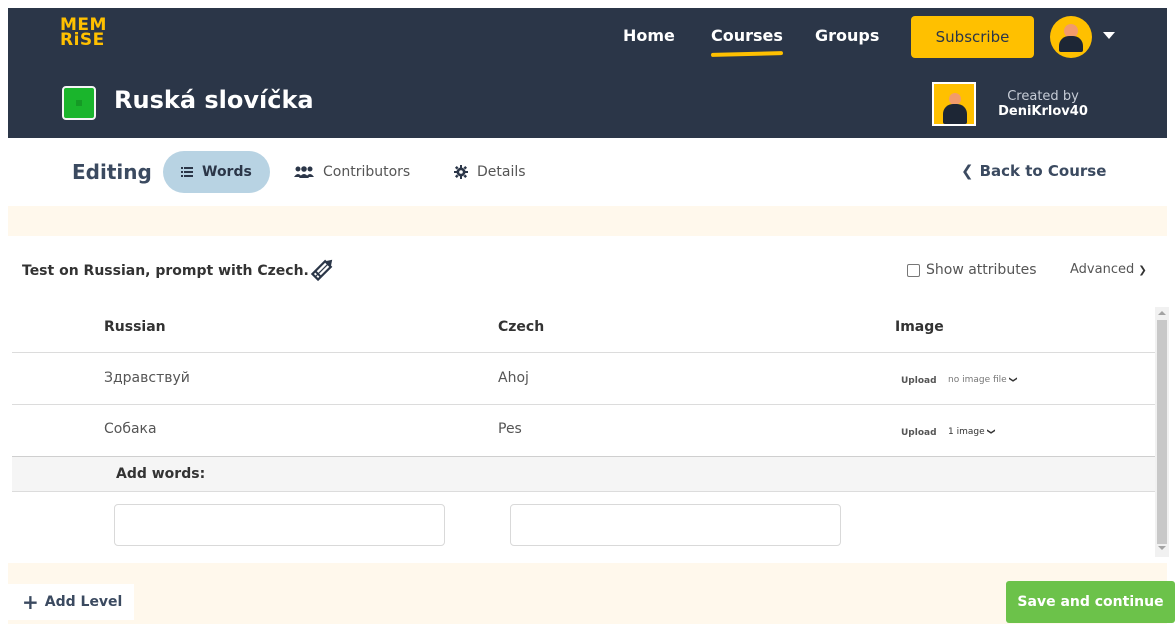 The height and width of the screenshot is (624, 1175). What do you see at coordinates (1090, 602) in the screenshot?
I see `save-and-continue-button: Save and continue` at bounding box center [1090, 602].